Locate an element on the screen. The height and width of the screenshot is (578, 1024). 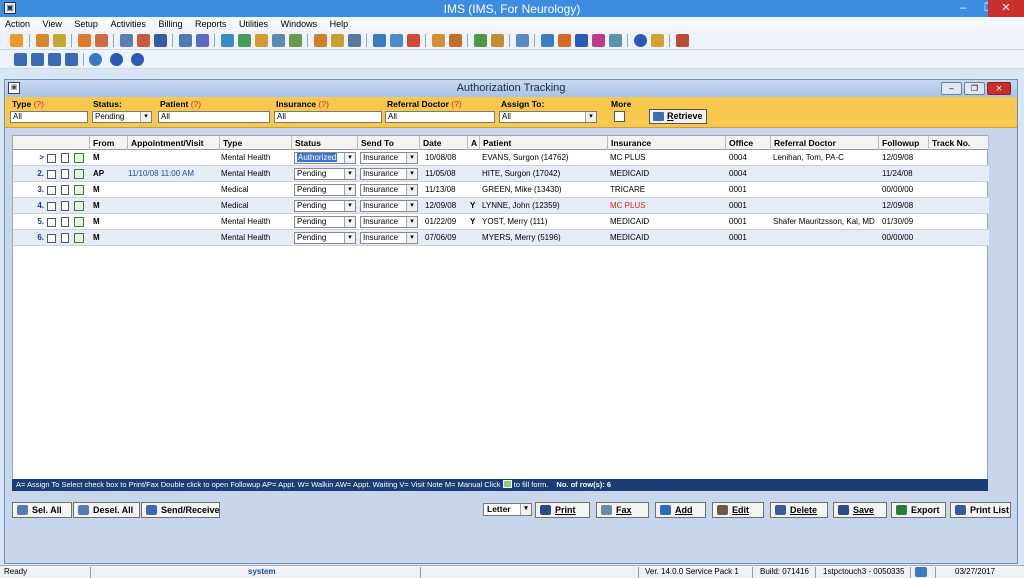
child-minimize-button: – is located at coordinates (951, 88).